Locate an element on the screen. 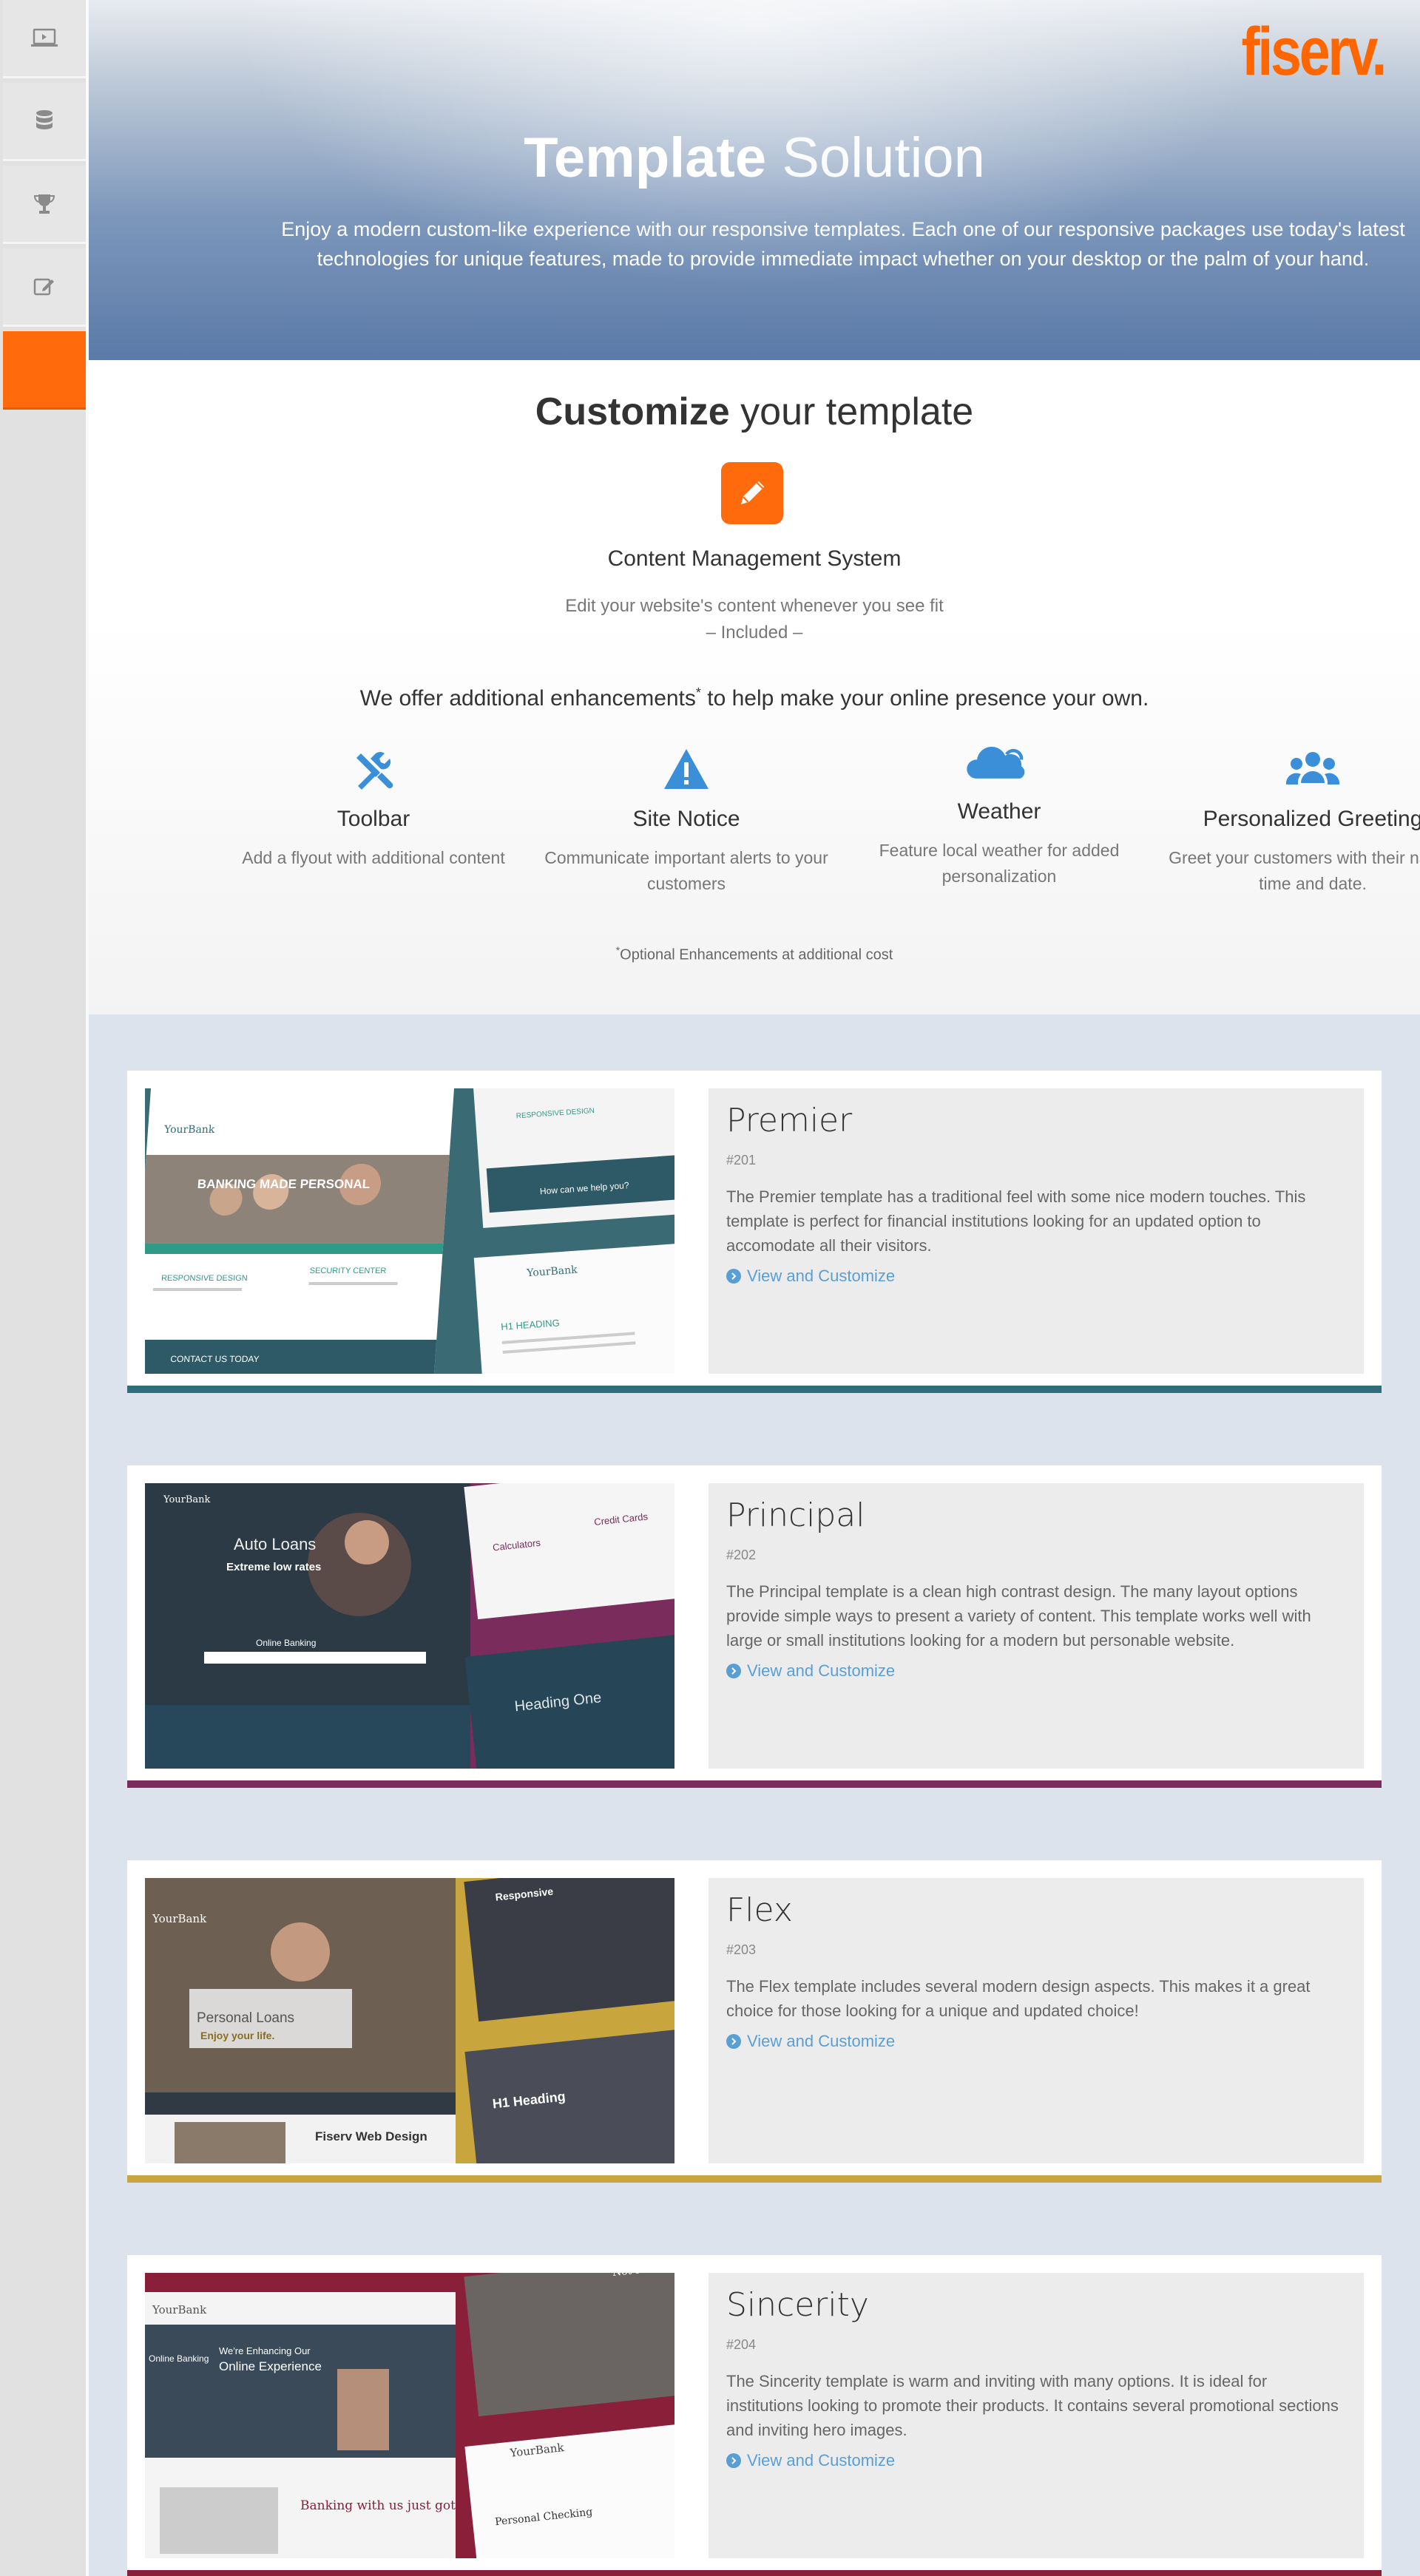 This screenshot has height=2576, width=1420. template-name: Principal is located at coordinates (795, 1515).